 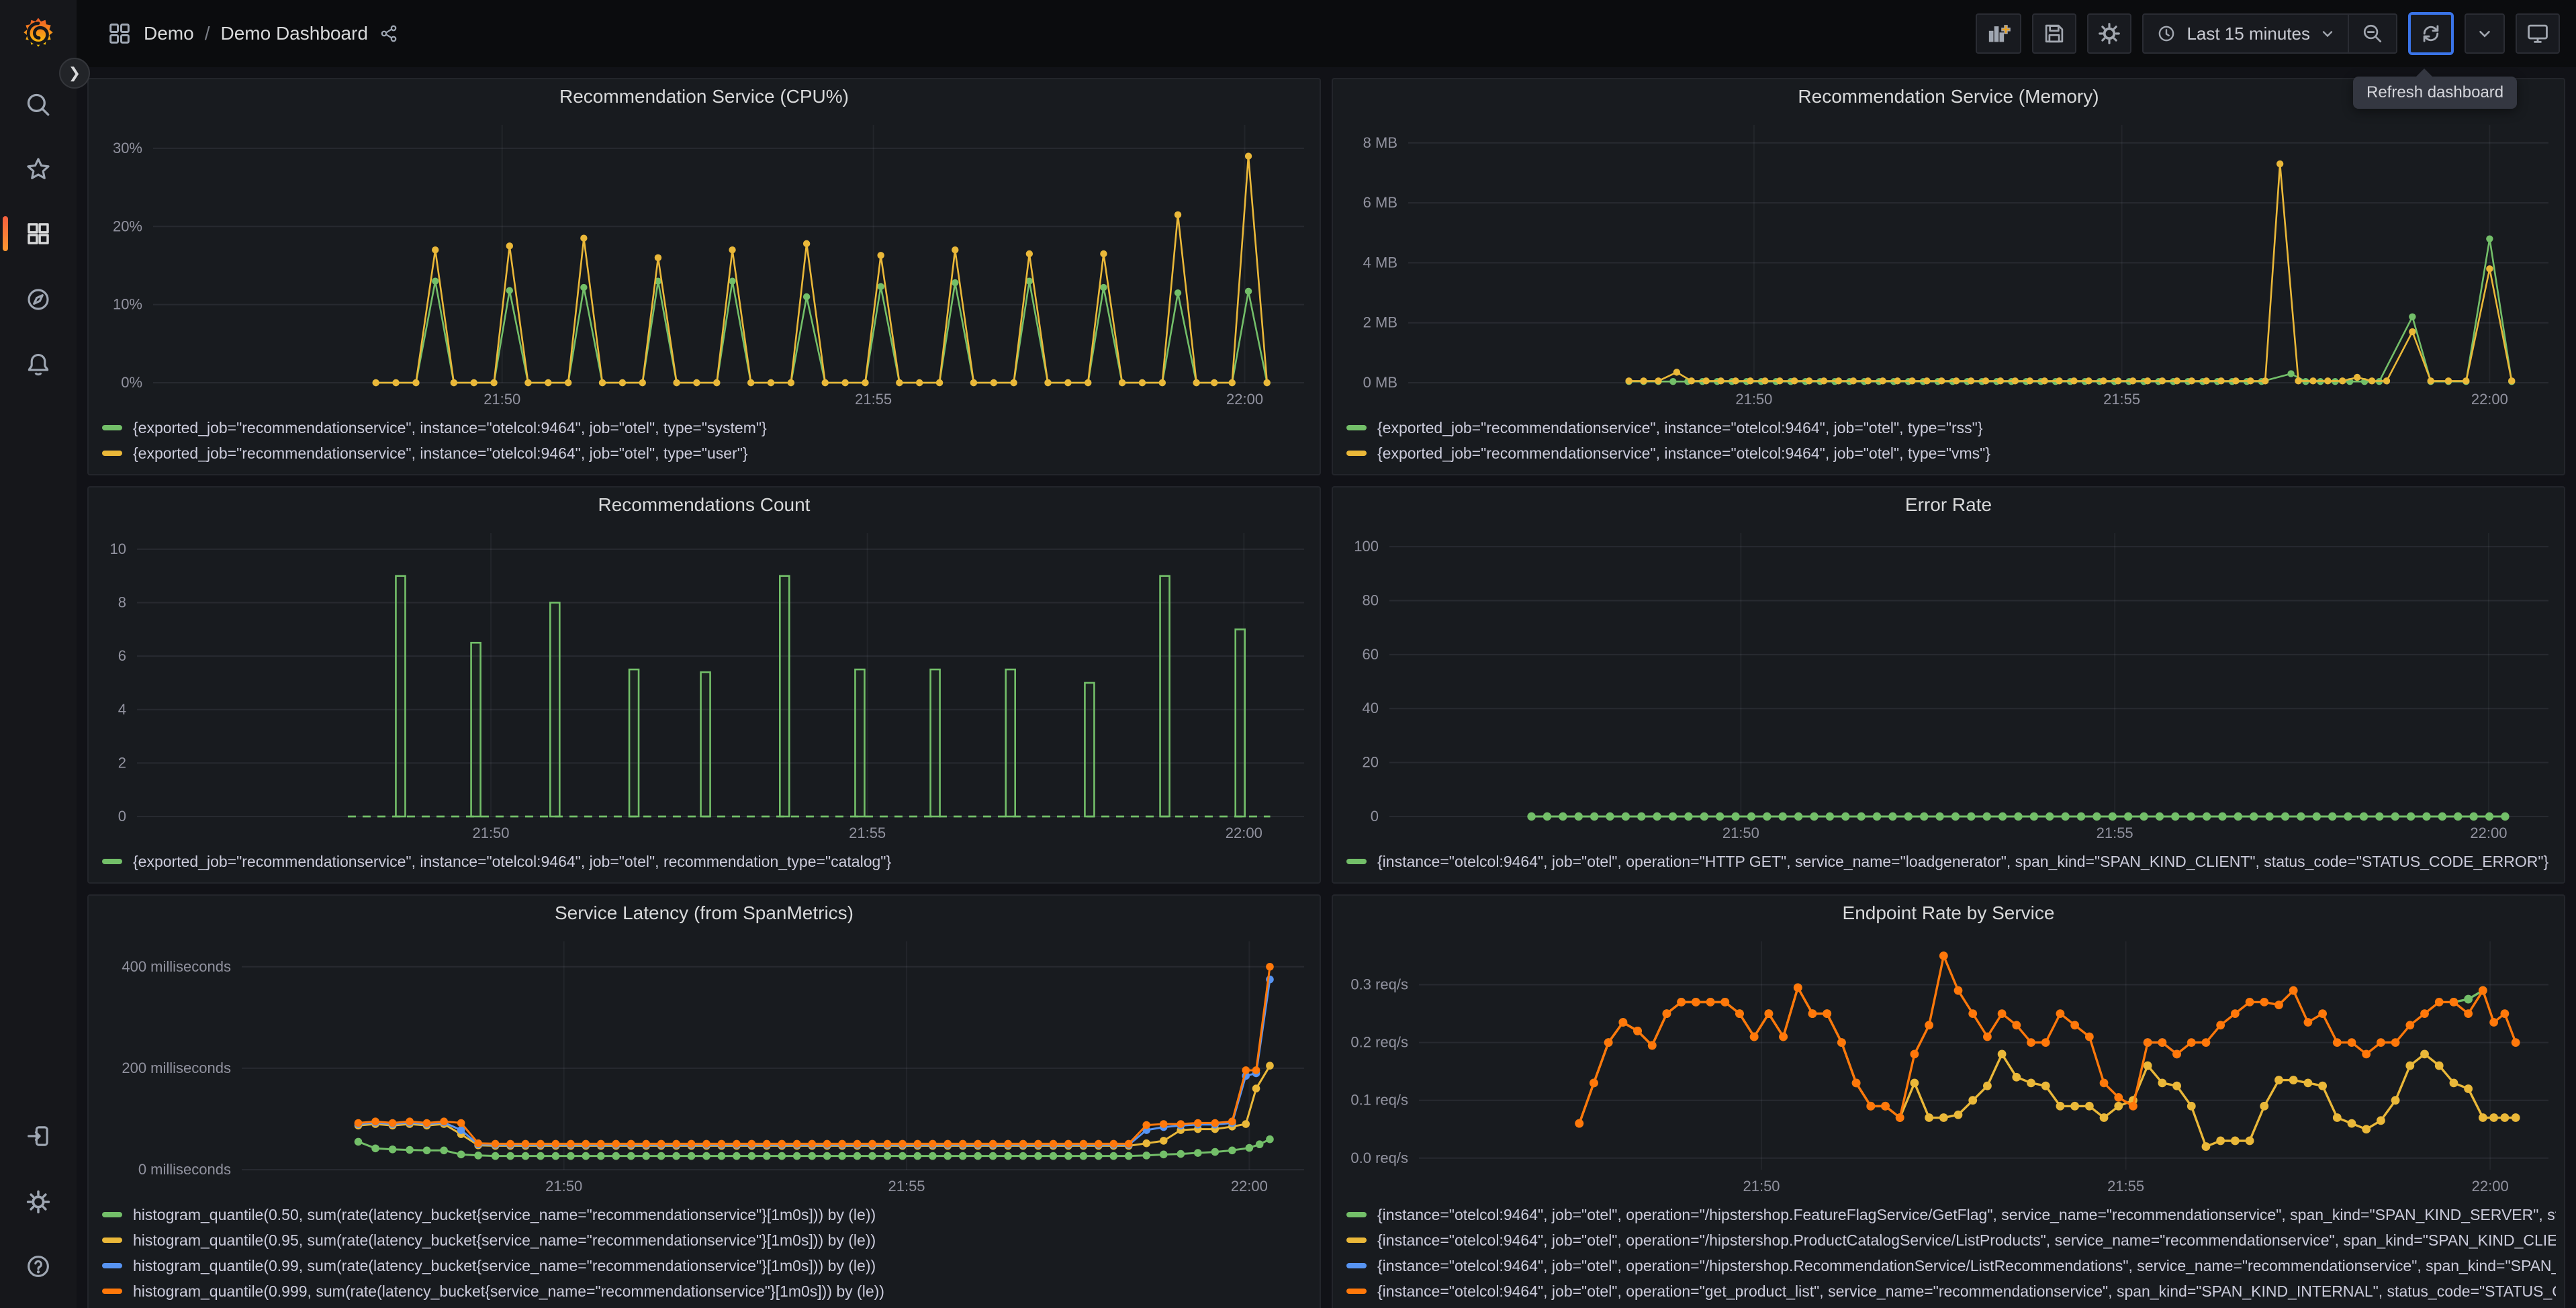 I want to click on sidebar-item-sign-in, so click(x=38, y=1136).